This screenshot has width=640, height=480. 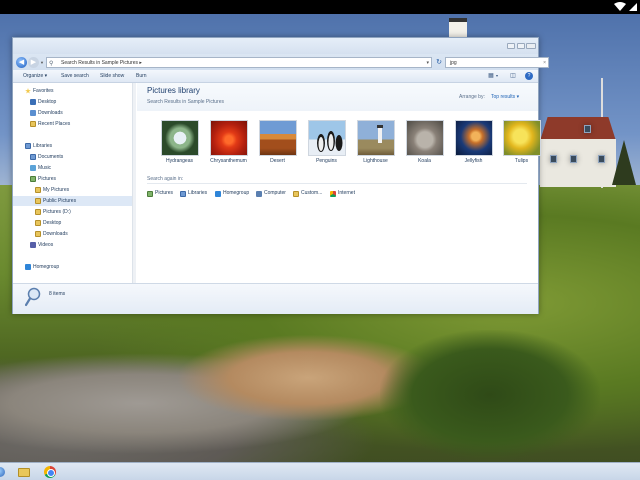 What do you see at coordinates (33, 102) in the screenshot?
I see `desktop-icon` at bounding box center [33, 102].